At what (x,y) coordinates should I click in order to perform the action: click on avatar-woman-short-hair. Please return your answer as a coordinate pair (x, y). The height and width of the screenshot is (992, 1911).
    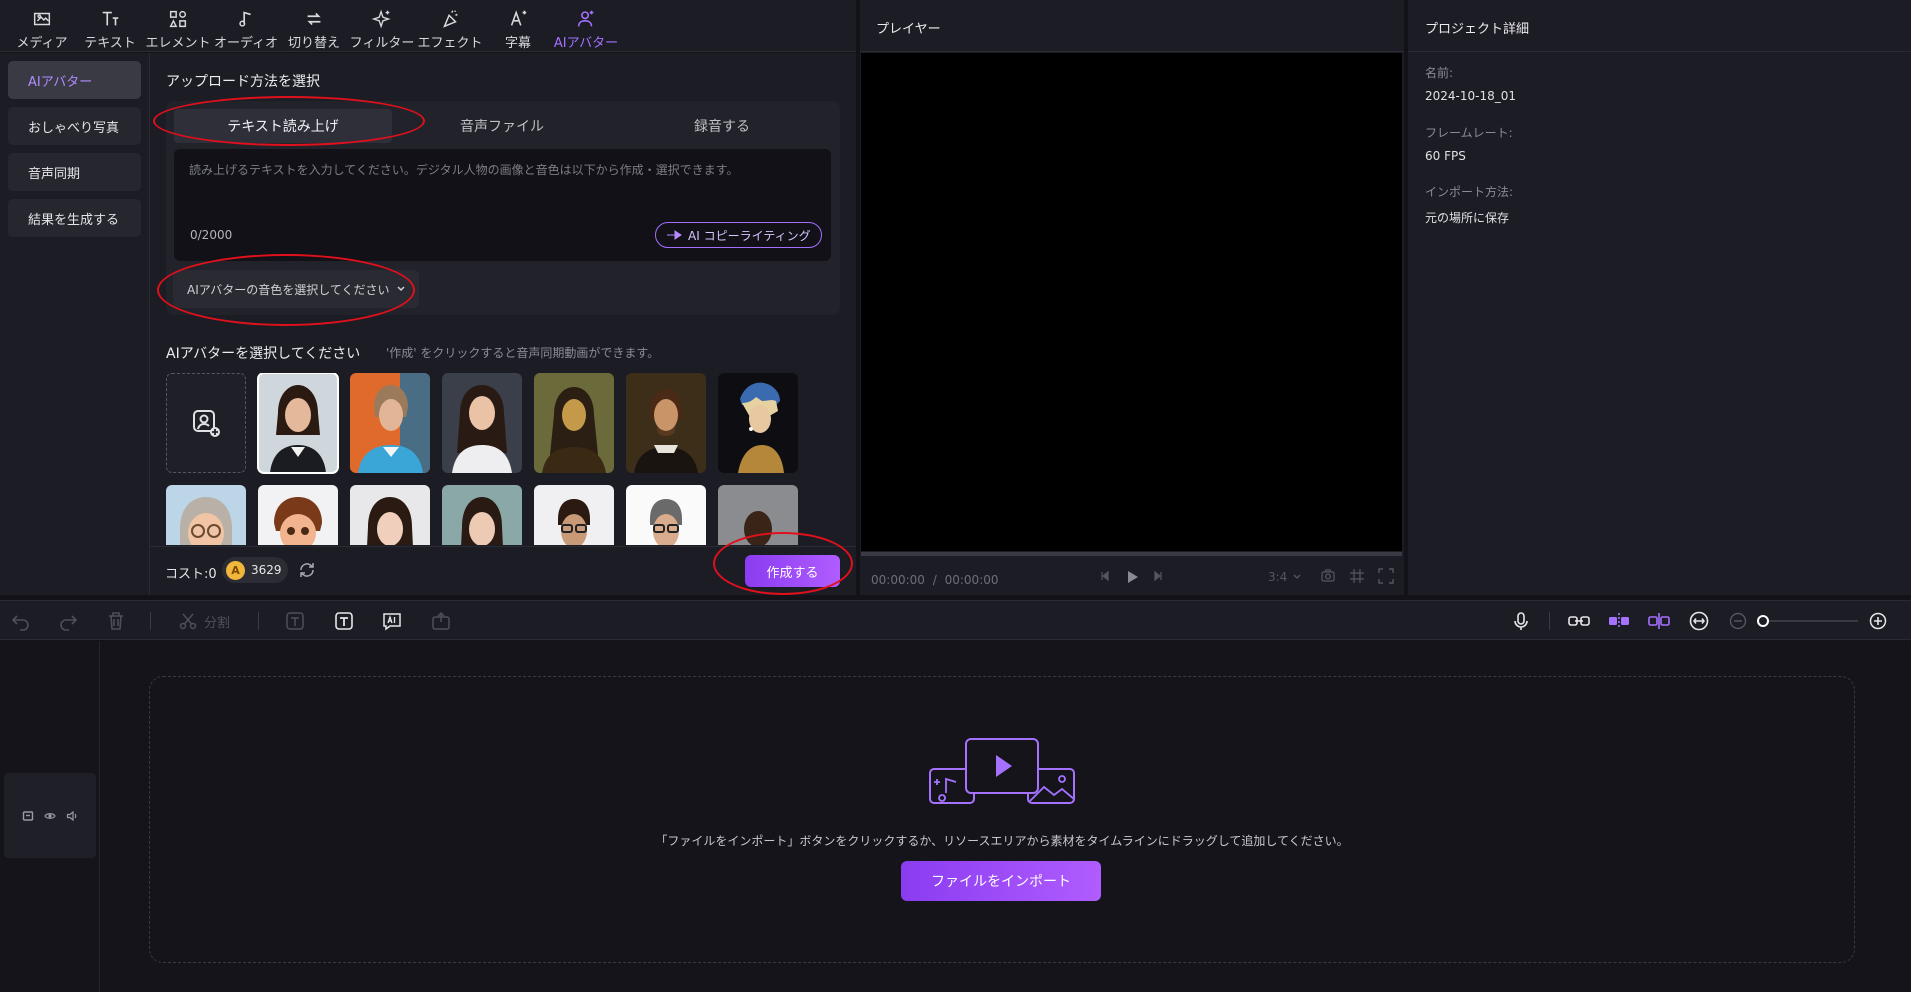
    Looking at the image, I should click on (390, 423).